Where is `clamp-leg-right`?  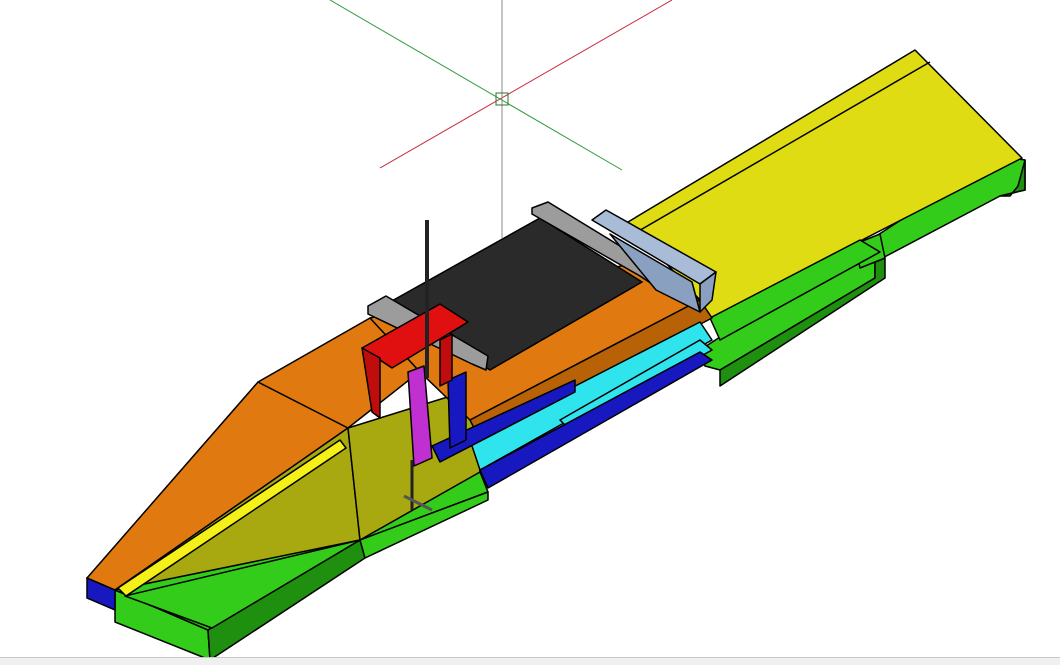
clamp-leg-right is located at coordinates (446, 360).